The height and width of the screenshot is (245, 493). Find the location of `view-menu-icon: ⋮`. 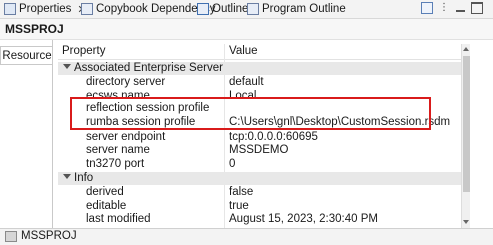

view-menu-icon: ⋮ is located at coordinates (445, 8).